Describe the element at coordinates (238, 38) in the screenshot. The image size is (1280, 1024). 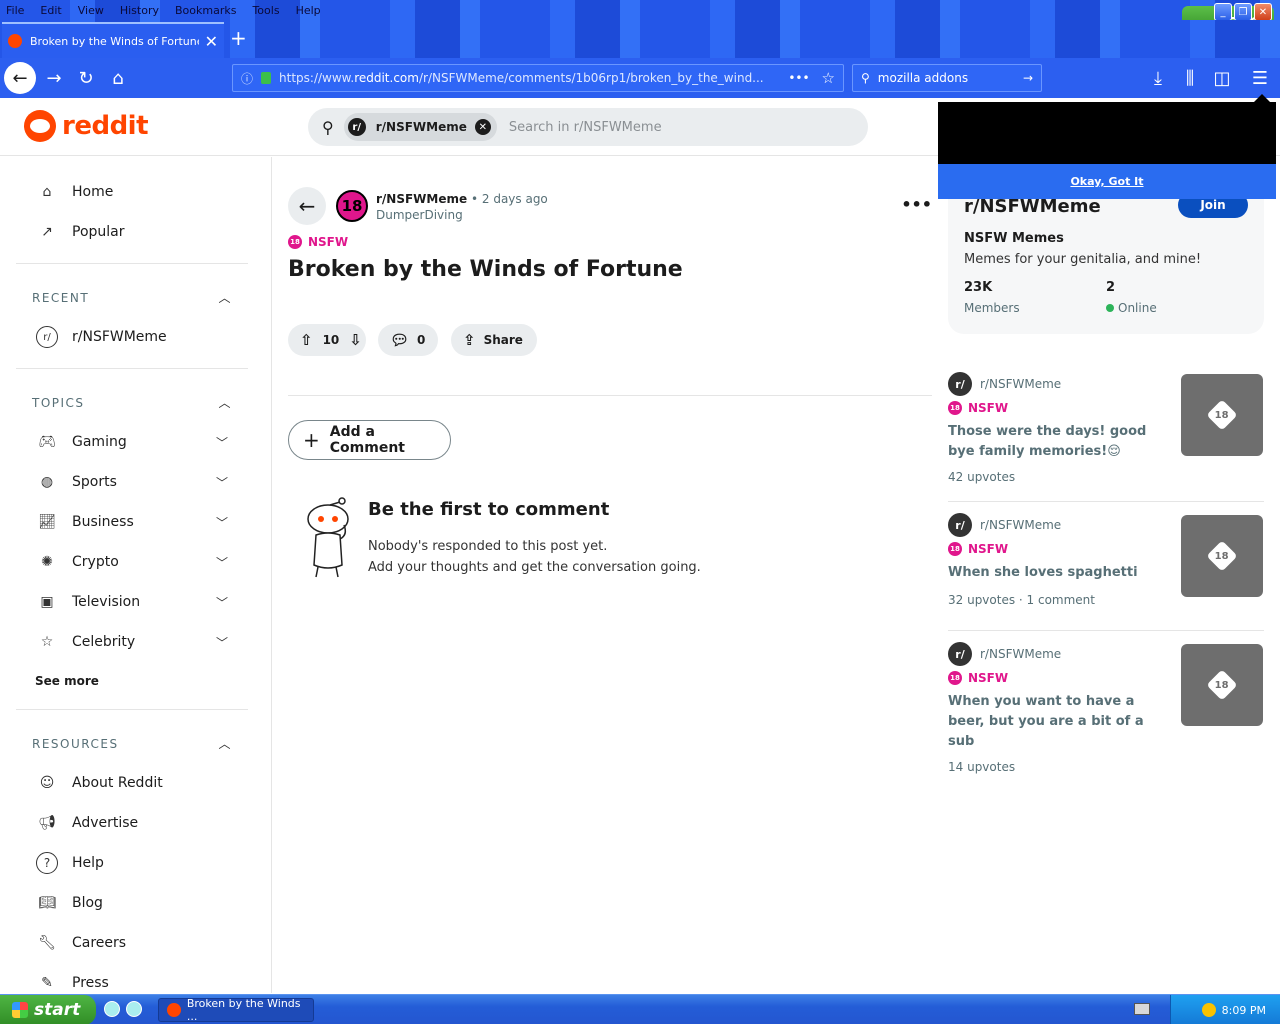
I see `new-tab-icon: +` at that location.